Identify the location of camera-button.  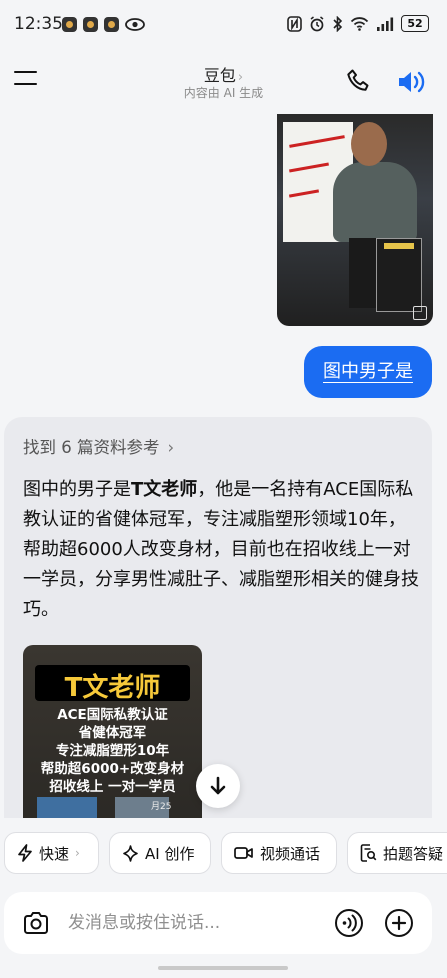
(36, 923).